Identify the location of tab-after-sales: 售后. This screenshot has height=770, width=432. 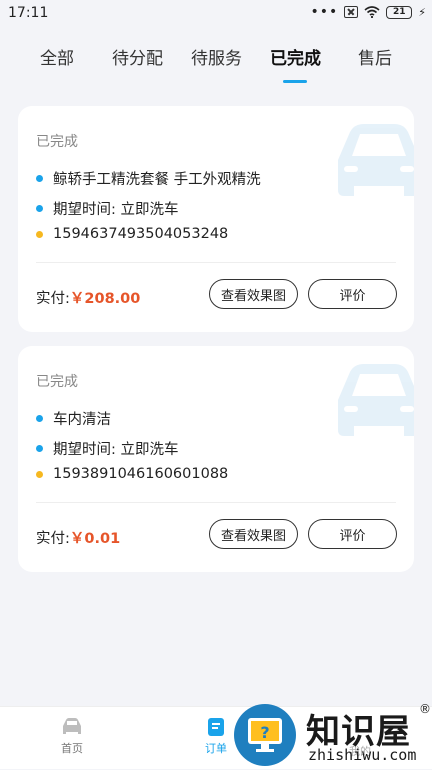
(375, 56).